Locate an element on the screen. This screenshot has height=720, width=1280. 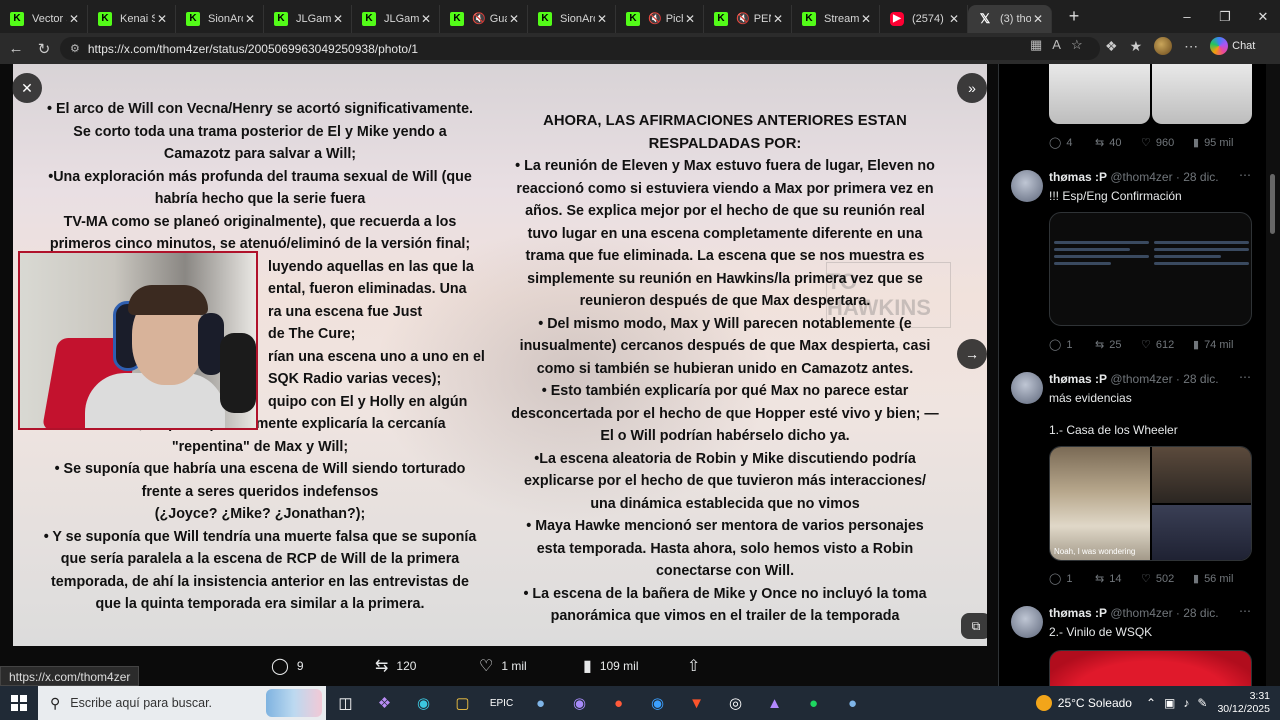
browser-tab: K 🔇Picho✕ is located at coordinates (660, 18).